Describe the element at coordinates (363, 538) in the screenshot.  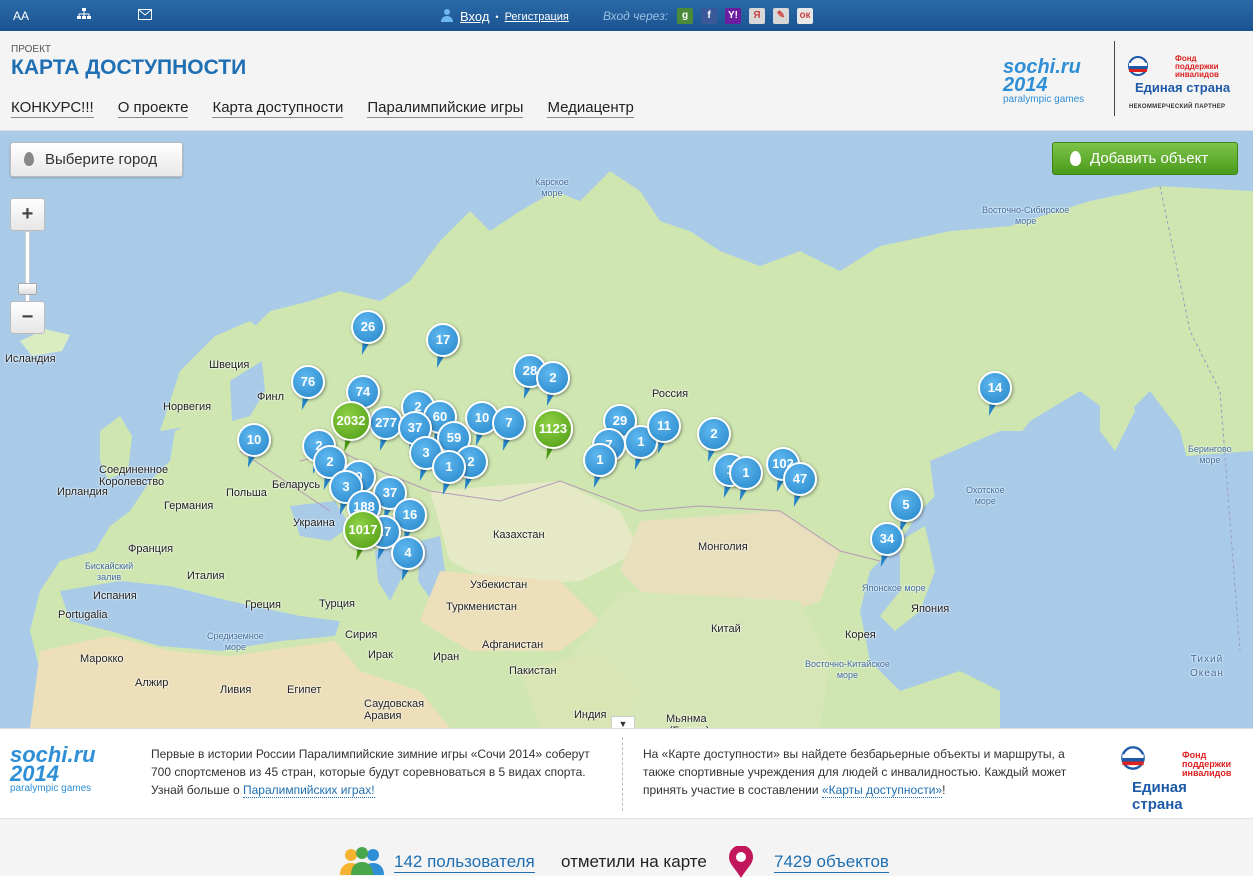
I see `cluster-marker-large: 1017` at that location.